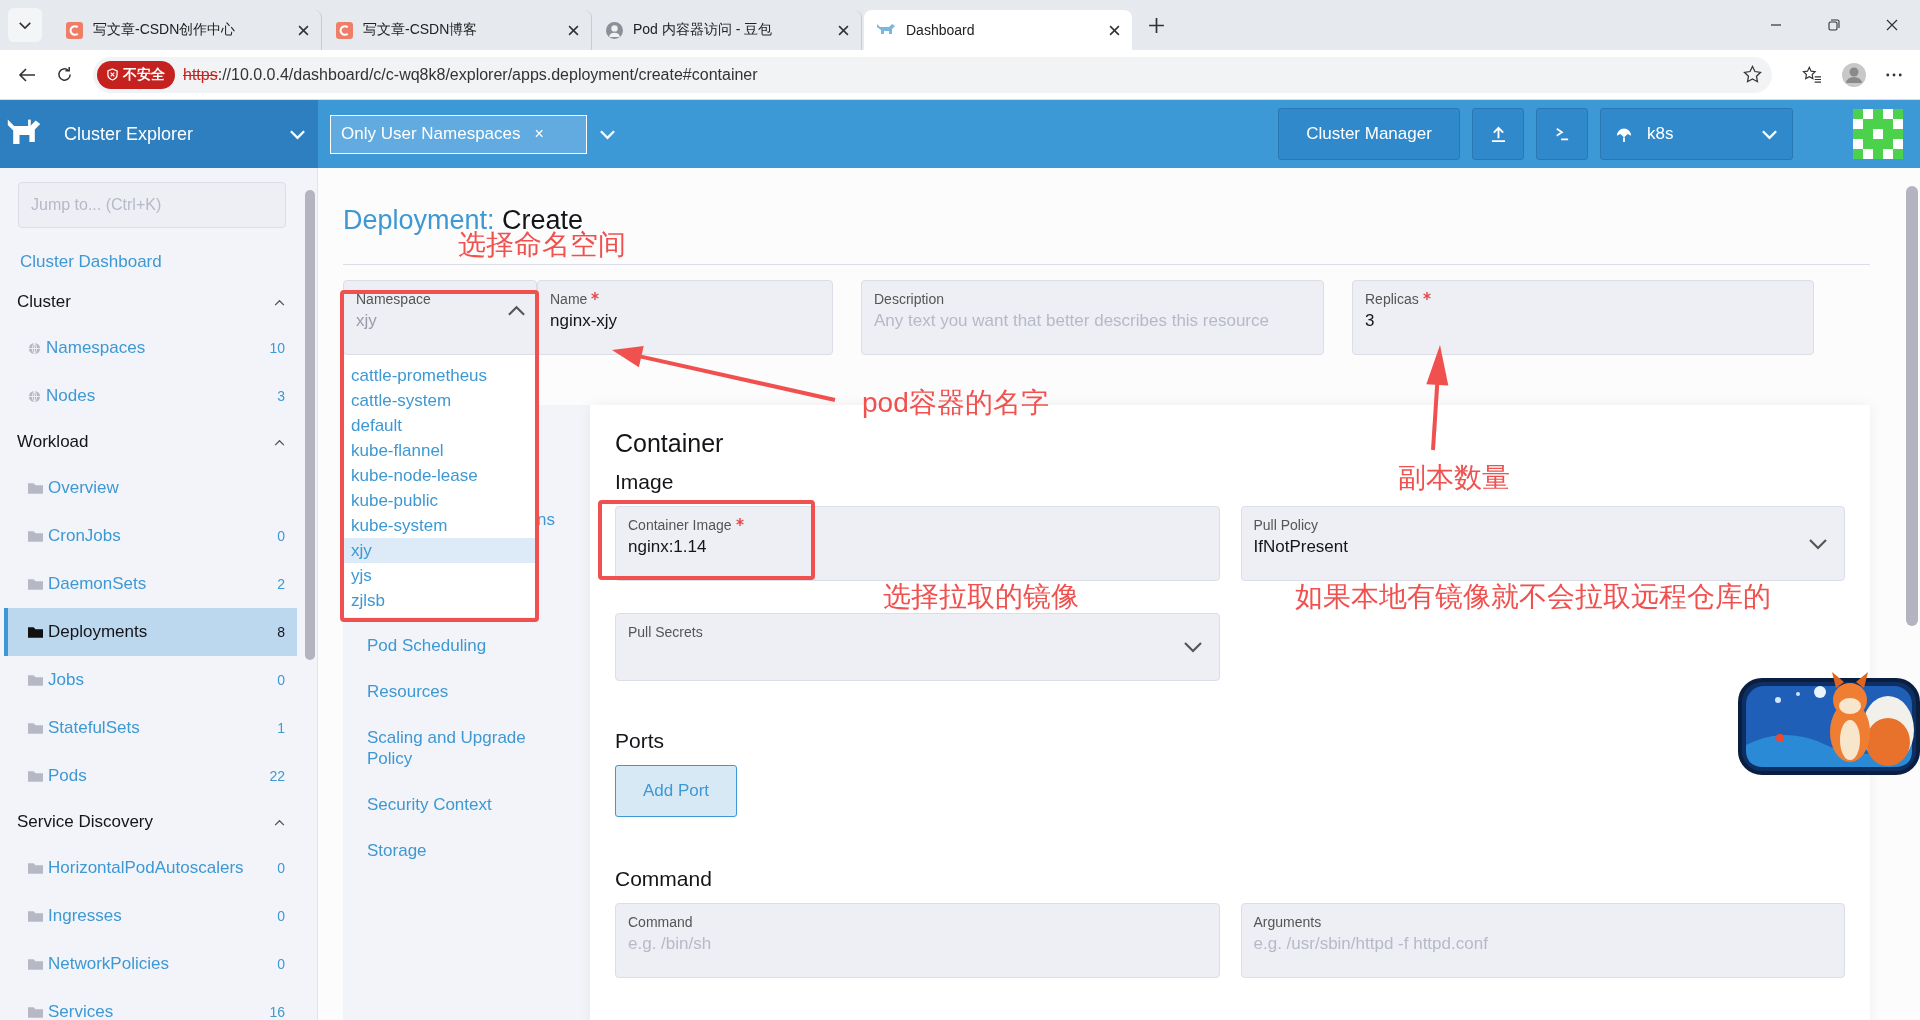 This screenshot has height=1020, width=1920. I want to click on product-menu: Cluster Explorer, so click(159, 134).